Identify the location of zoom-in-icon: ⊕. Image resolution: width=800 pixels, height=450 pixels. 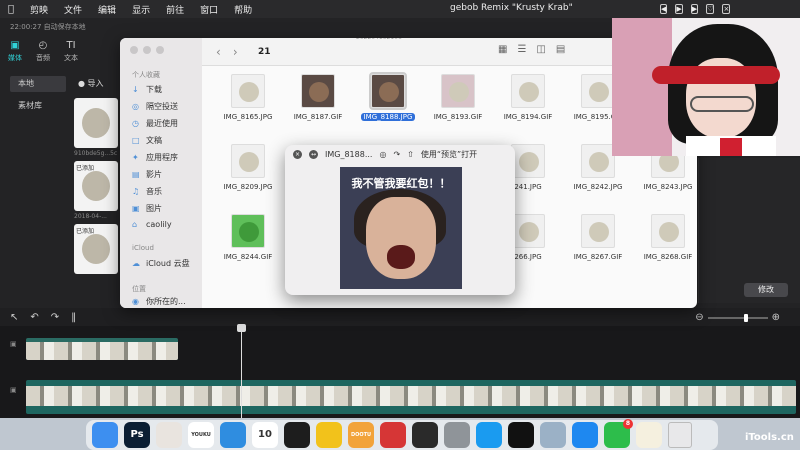
(776, 317).